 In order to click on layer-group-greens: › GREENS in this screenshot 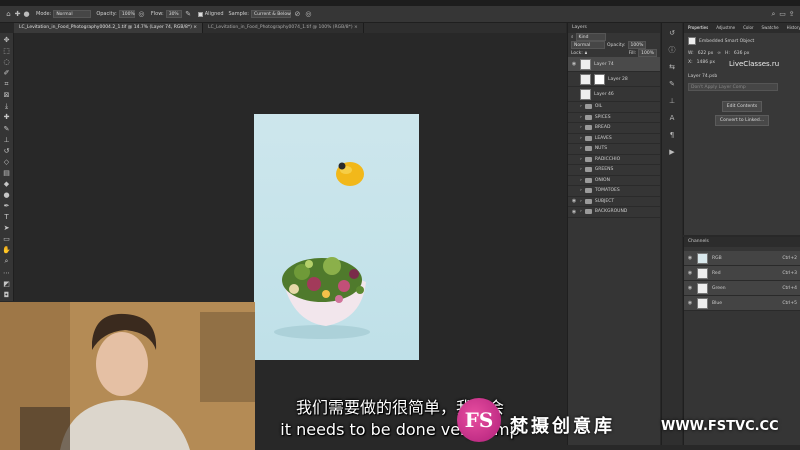, I will do `click(614, 170)`.